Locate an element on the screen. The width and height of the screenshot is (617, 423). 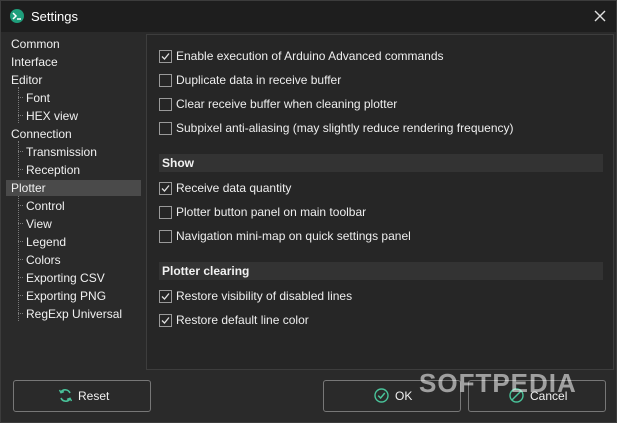
sidebar-item-common: Common is located at coordinates (73, 44).